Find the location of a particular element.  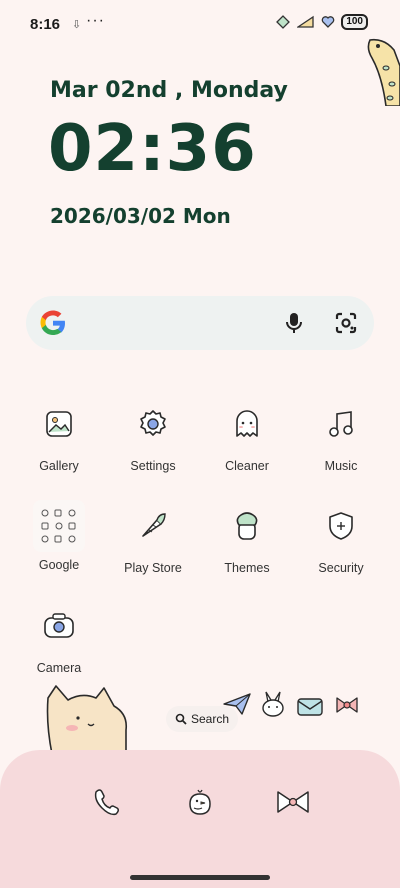

app-label: Play Store is located at coordinates (153, 568).